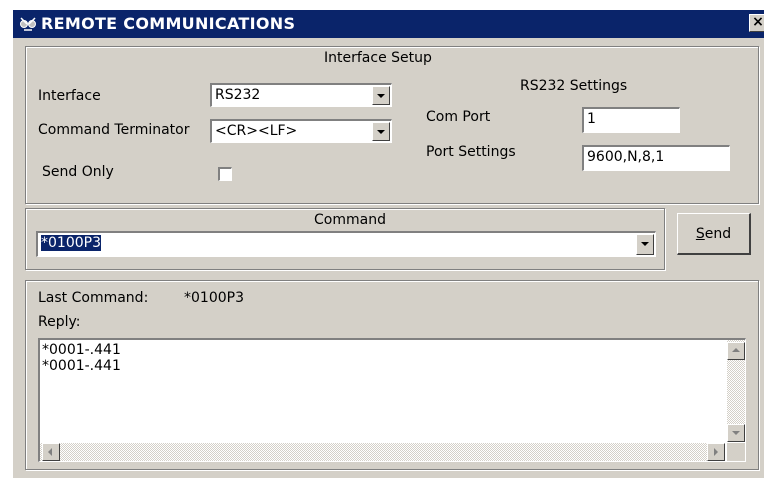  I want to click on rs232-settings-title: RS232 Settings, so click(574, 86).